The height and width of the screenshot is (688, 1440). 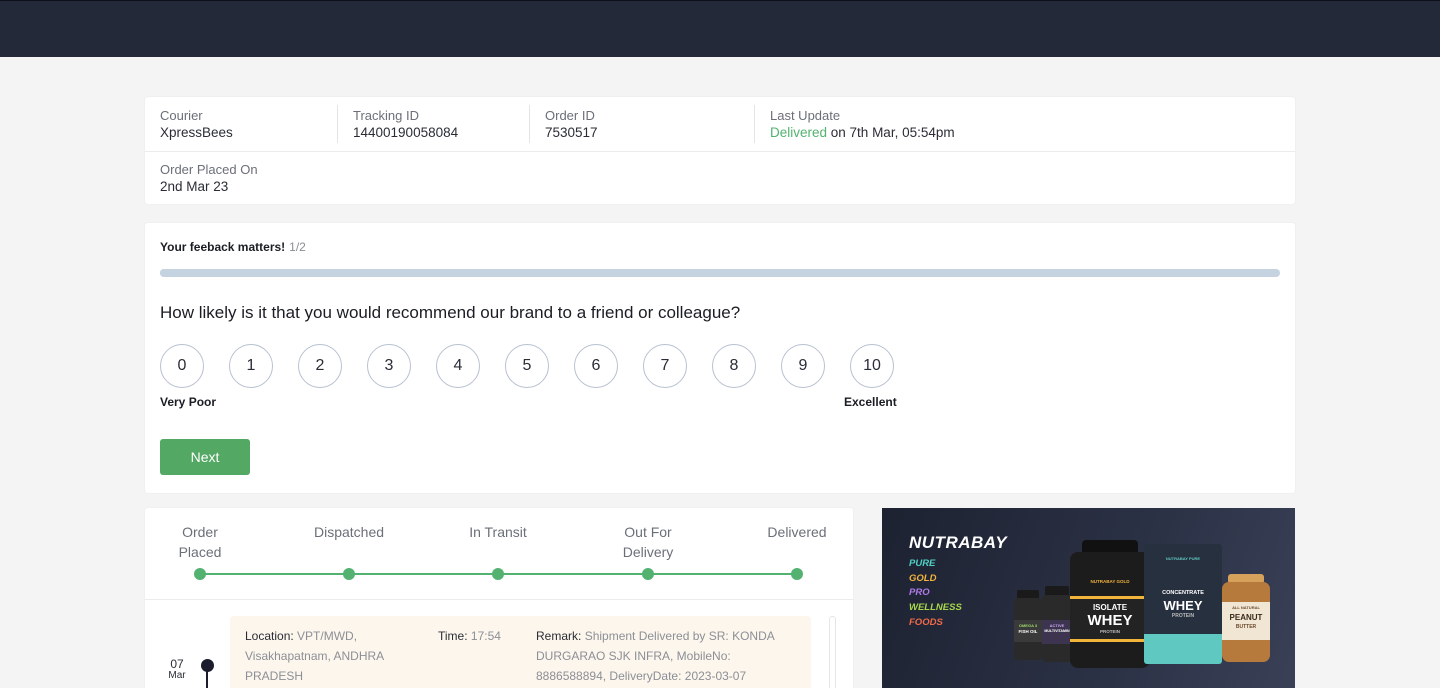 I want to click on score-option-9: 9, so click(x=803, y=366).